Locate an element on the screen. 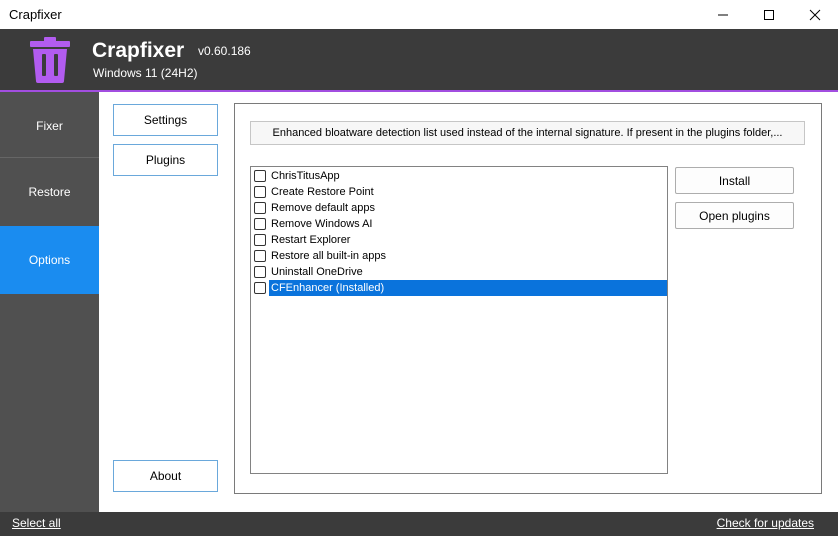  close-icon is located at coordinates (815, 14).